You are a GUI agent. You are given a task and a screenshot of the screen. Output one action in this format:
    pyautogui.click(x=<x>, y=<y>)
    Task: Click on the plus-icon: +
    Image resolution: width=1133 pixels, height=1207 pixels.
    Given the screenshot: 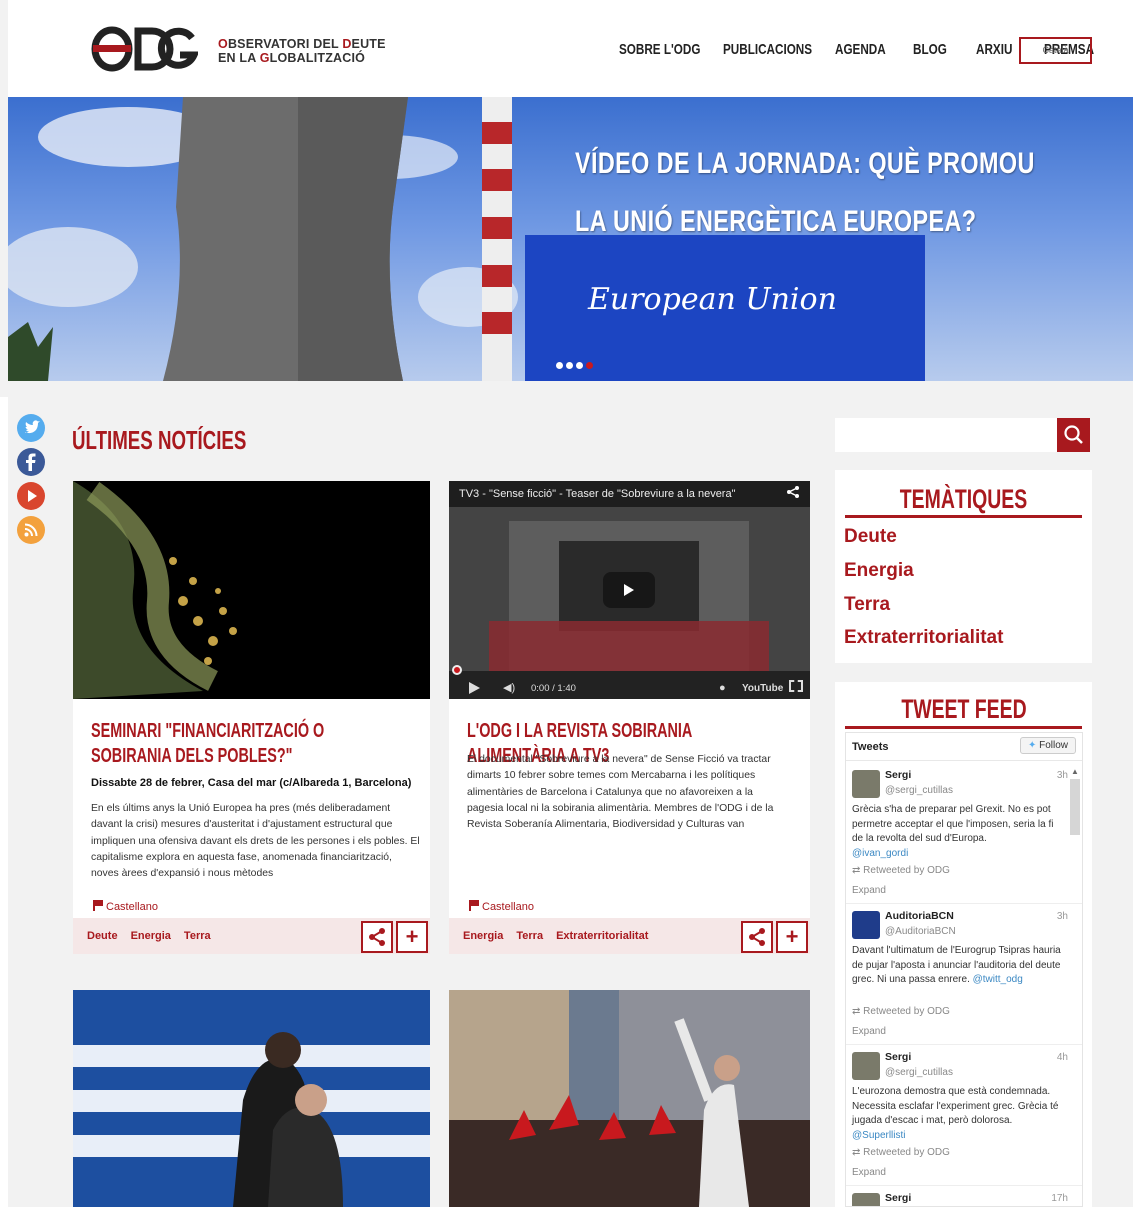 What is the action you would take?
    pyautogui.click(x=792, y=936)
    